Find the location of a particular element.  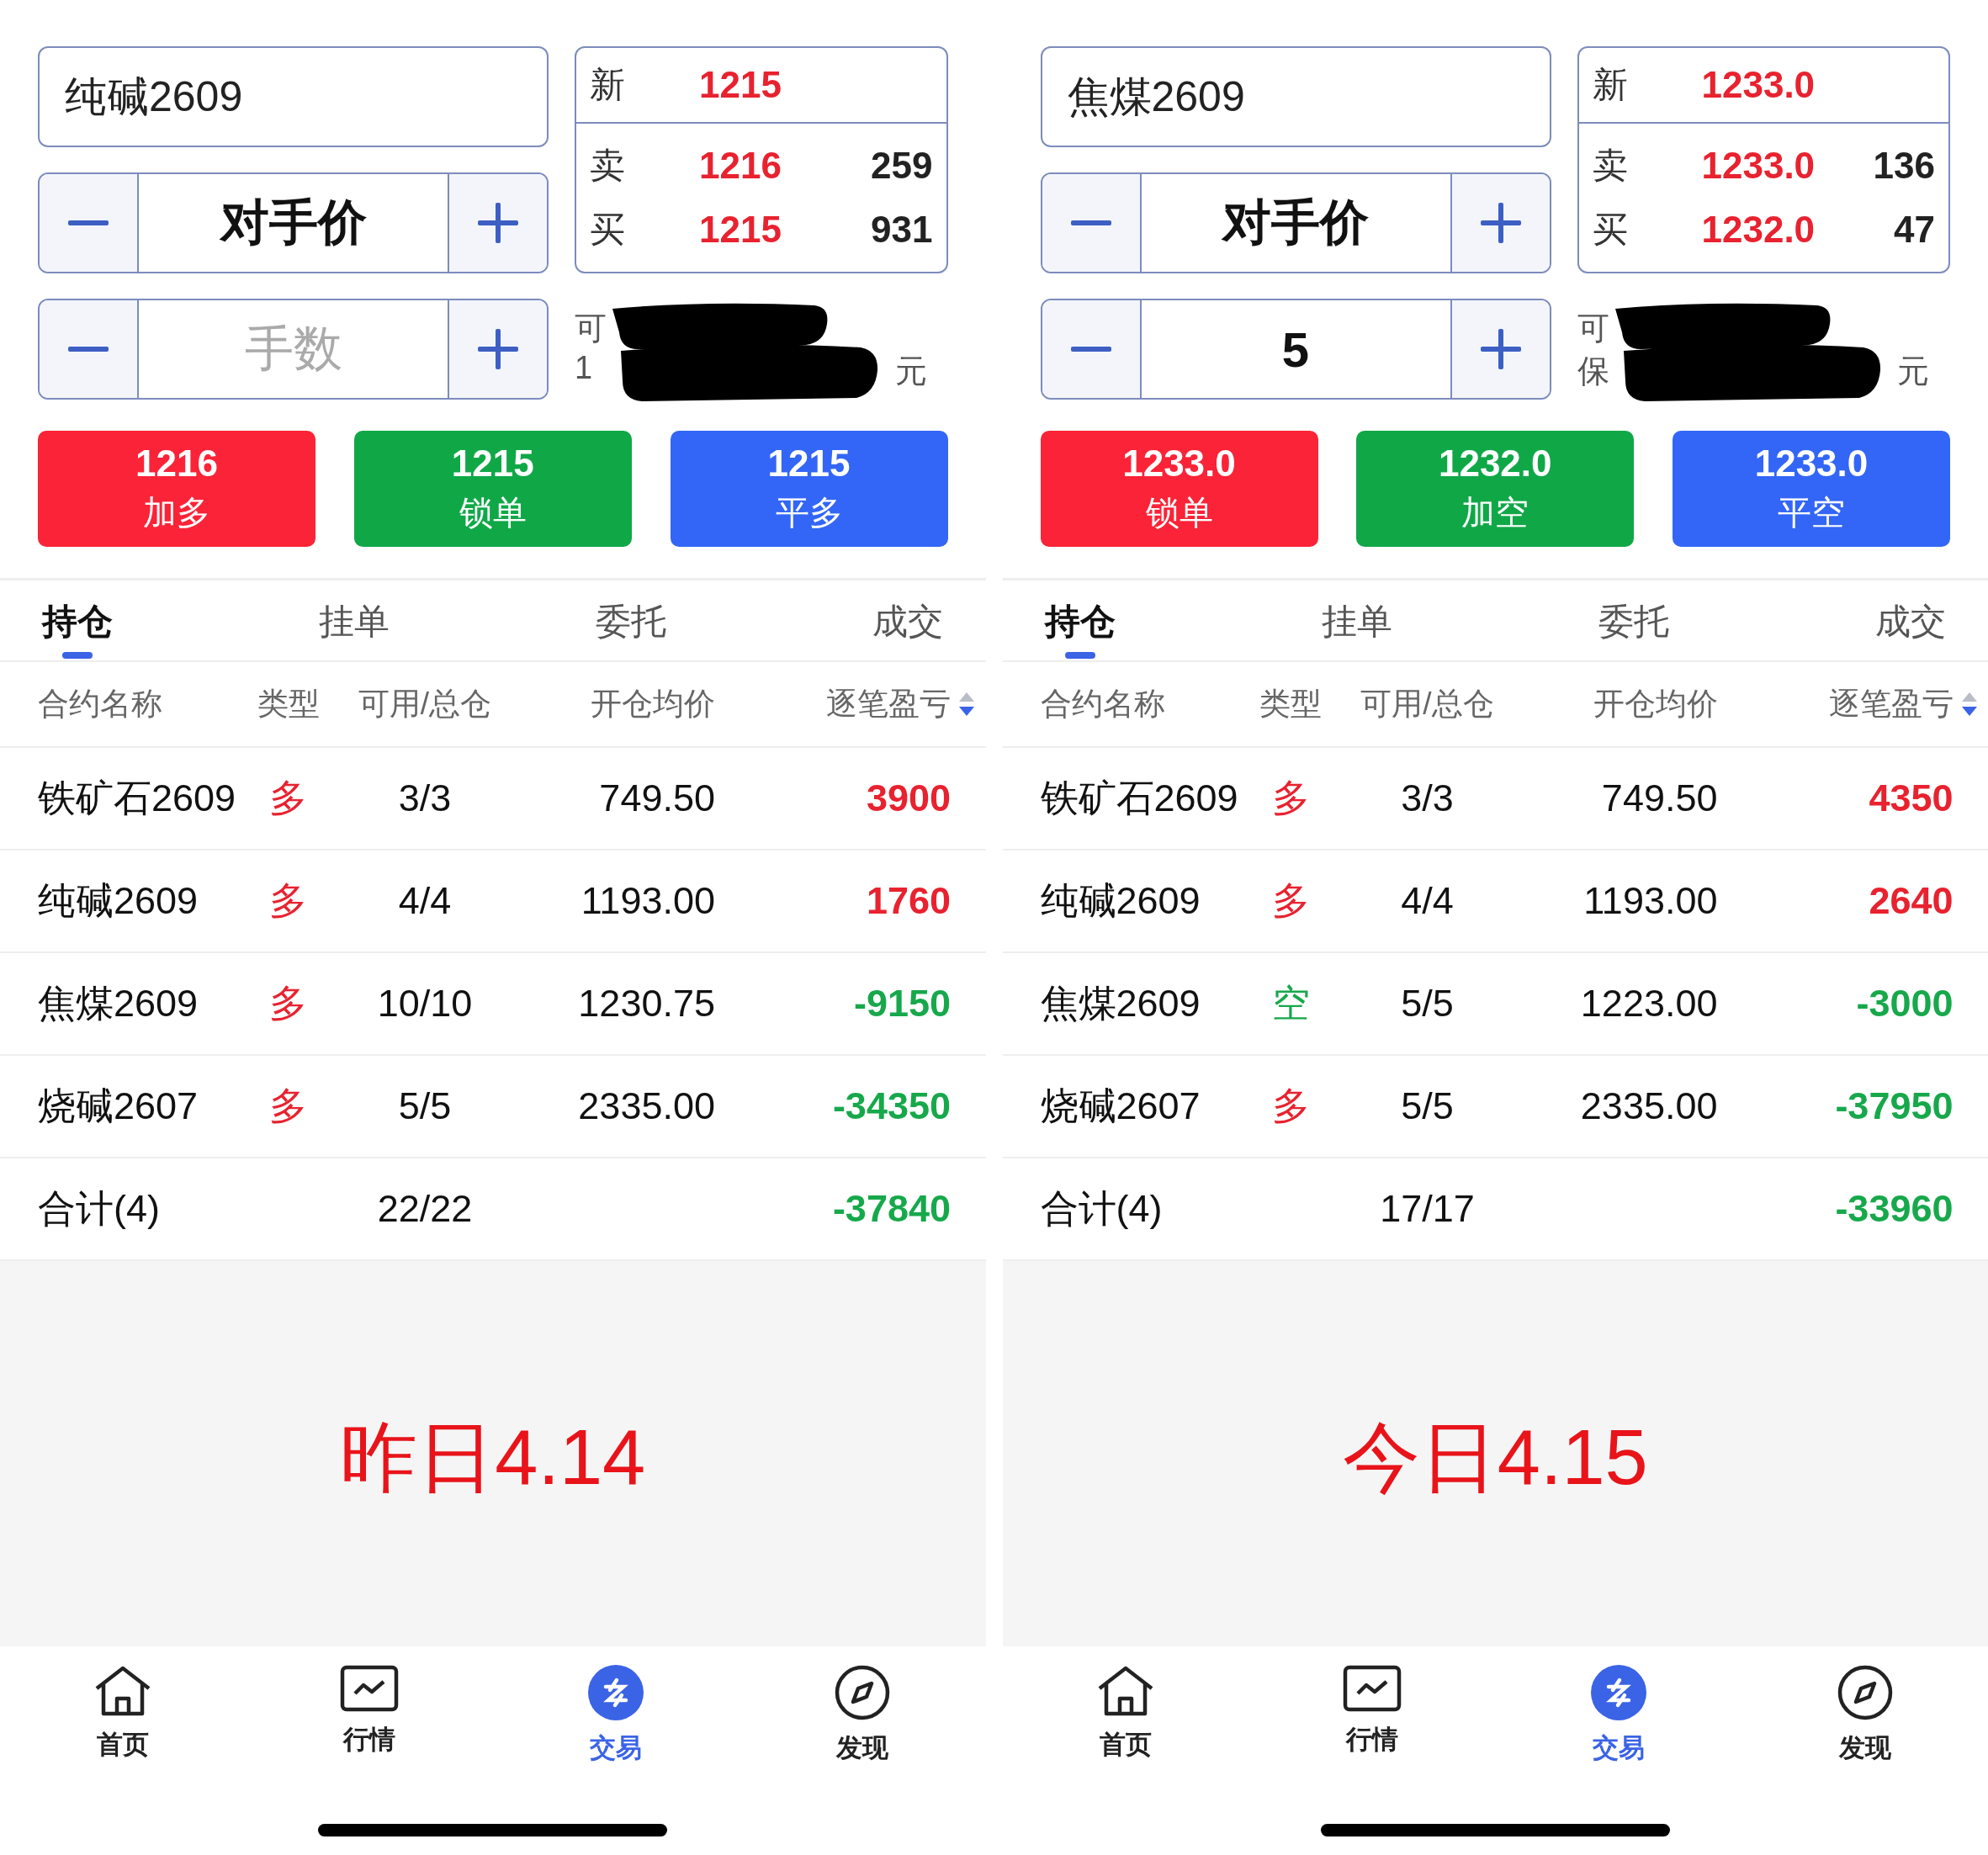

account-text: 1 is located at coordinates (584, 368).